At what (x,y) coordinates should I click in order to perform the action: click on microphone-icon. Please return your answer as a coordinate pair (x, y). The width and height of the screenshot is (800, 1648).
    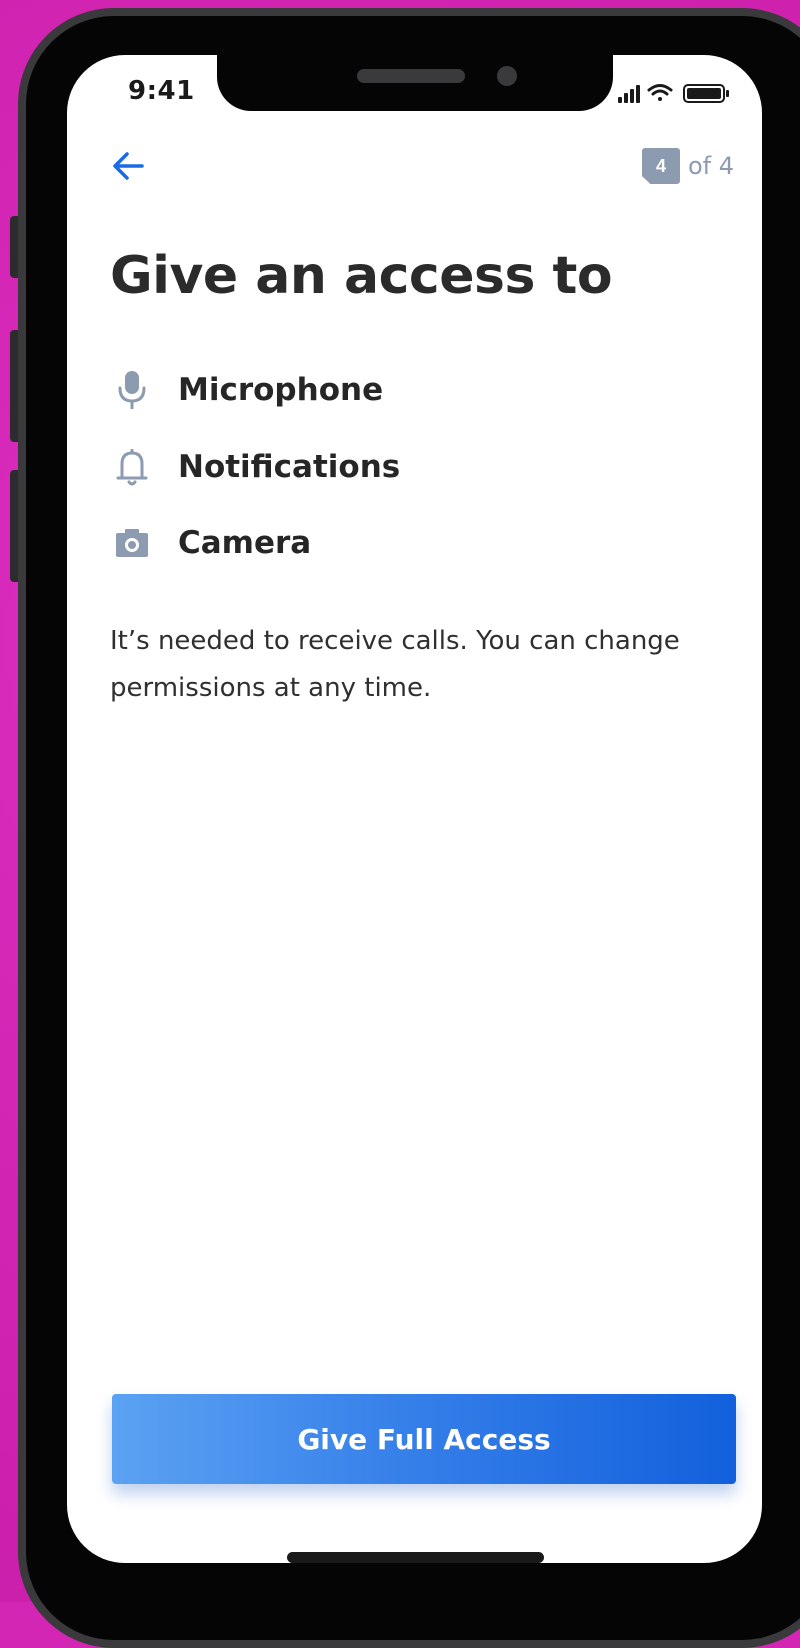
    Looking at the image, I should click on (132, 390).